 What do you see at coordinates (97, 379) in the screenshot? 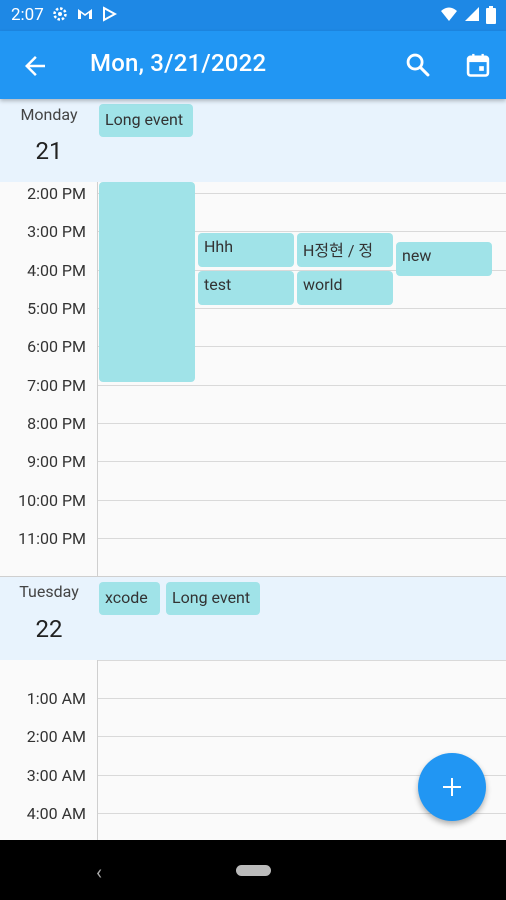
I see `time-column-divider` at bounding box center [97, 379].